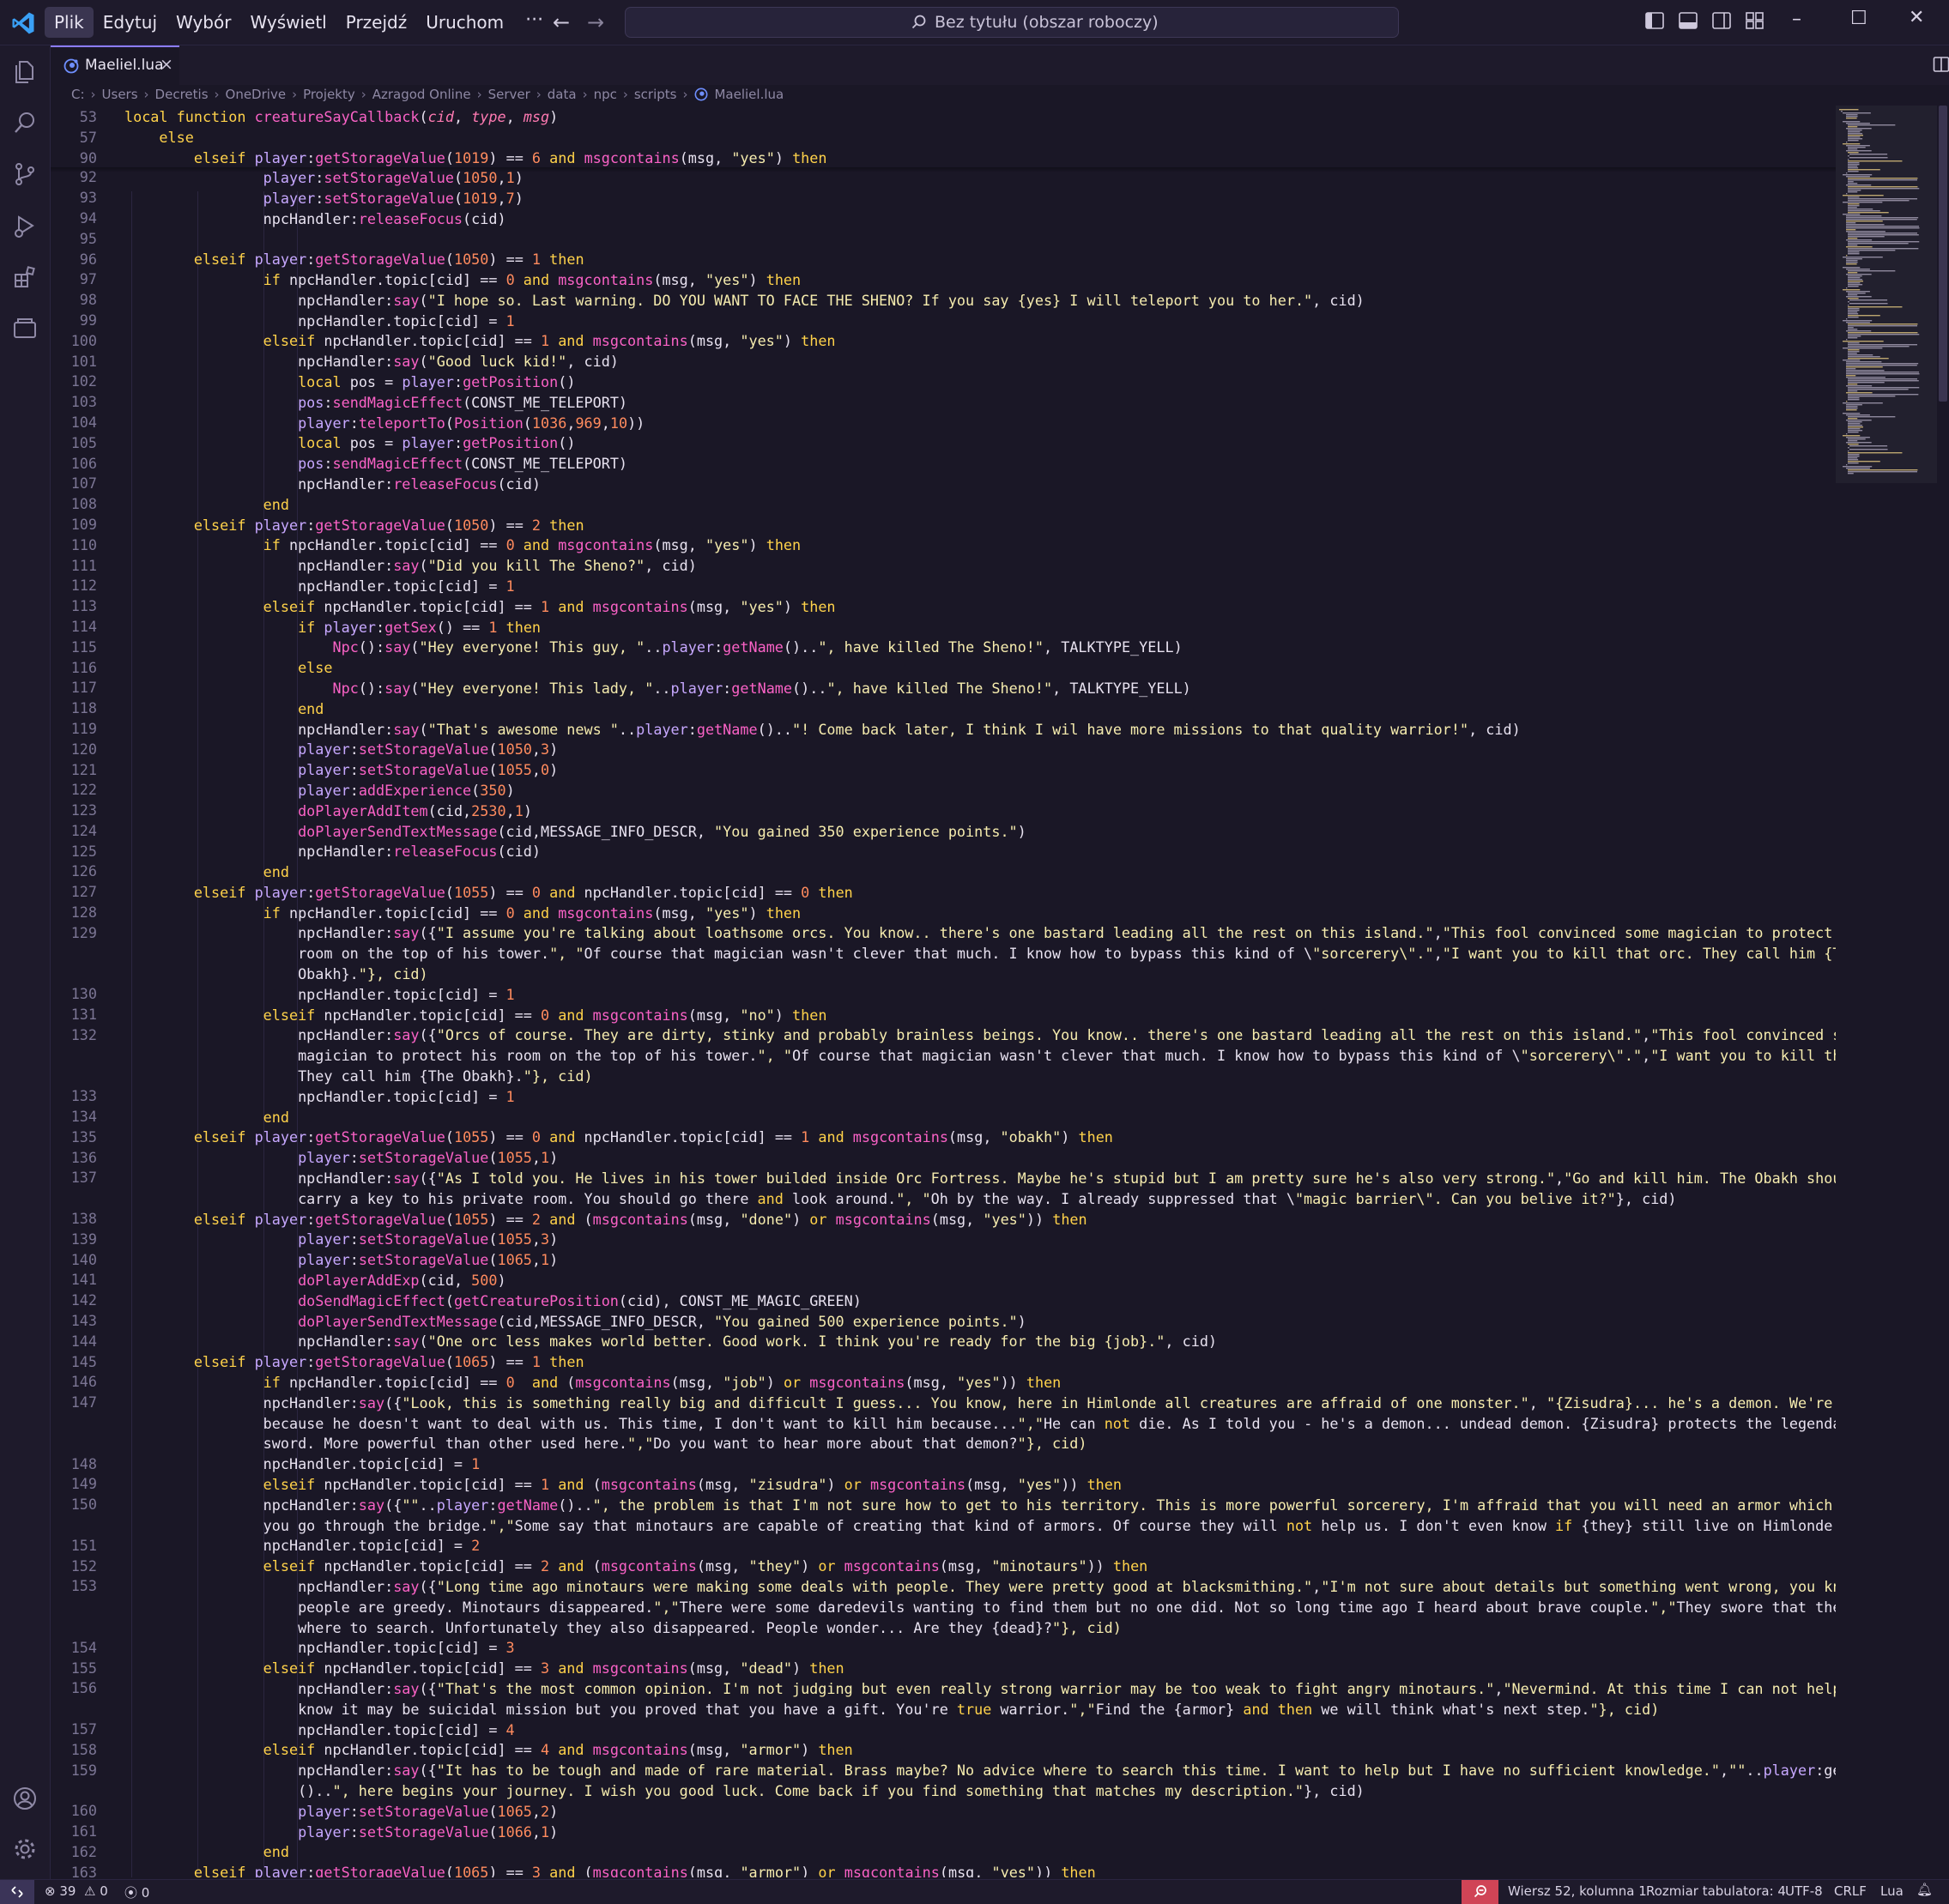  Describe the element at coordinates (25, 1849) in the screenshot. I see `settings-gear-icon` at that location.